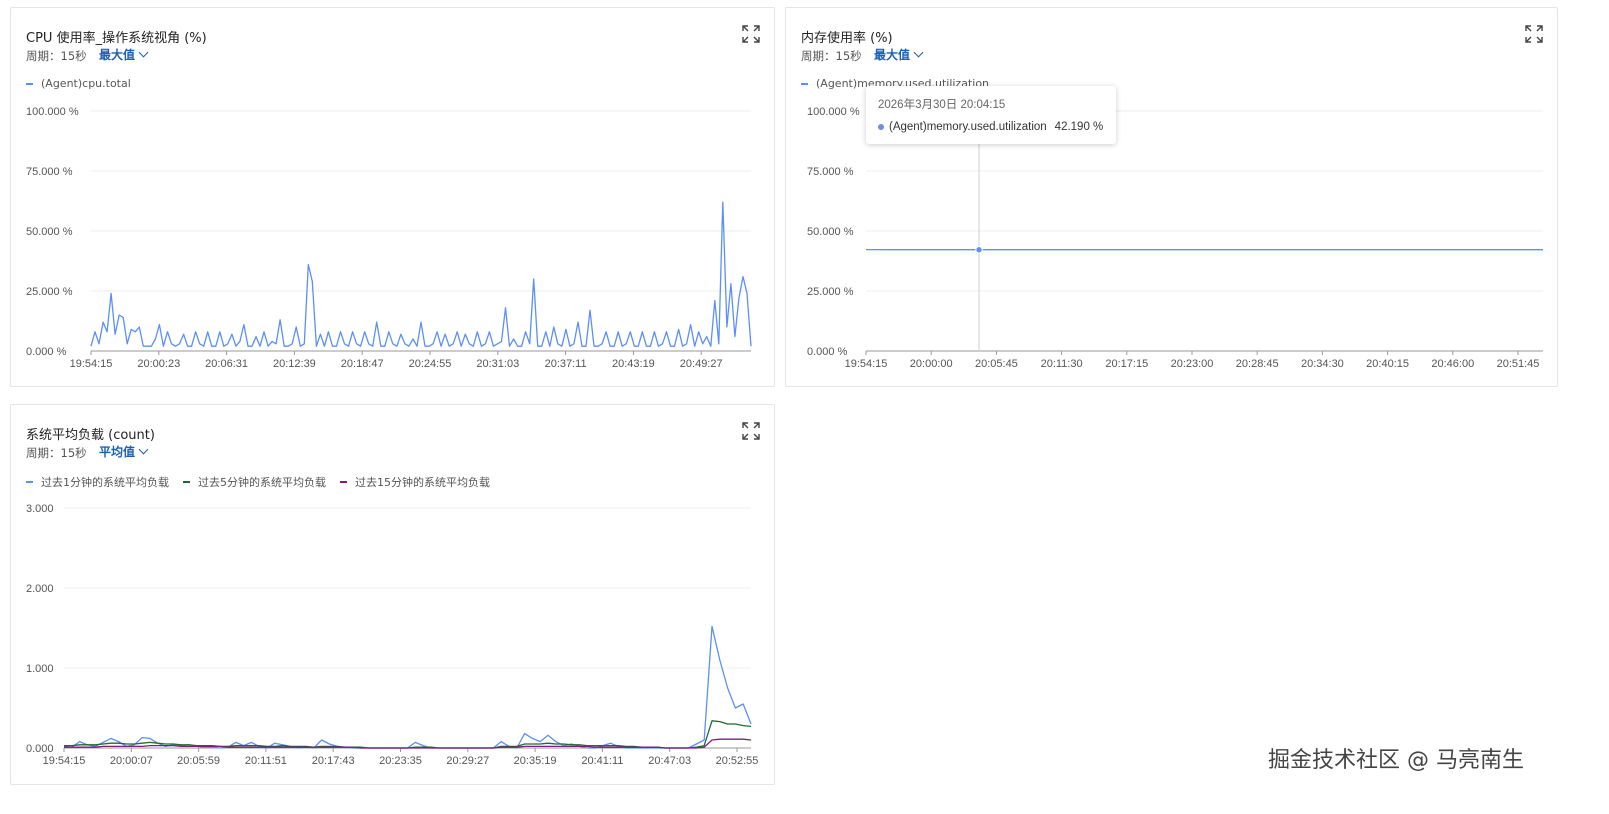 This screenshot has height=814, width=1609. I want to click on x-tick-label: 20:17:15, so click(1126, 364).